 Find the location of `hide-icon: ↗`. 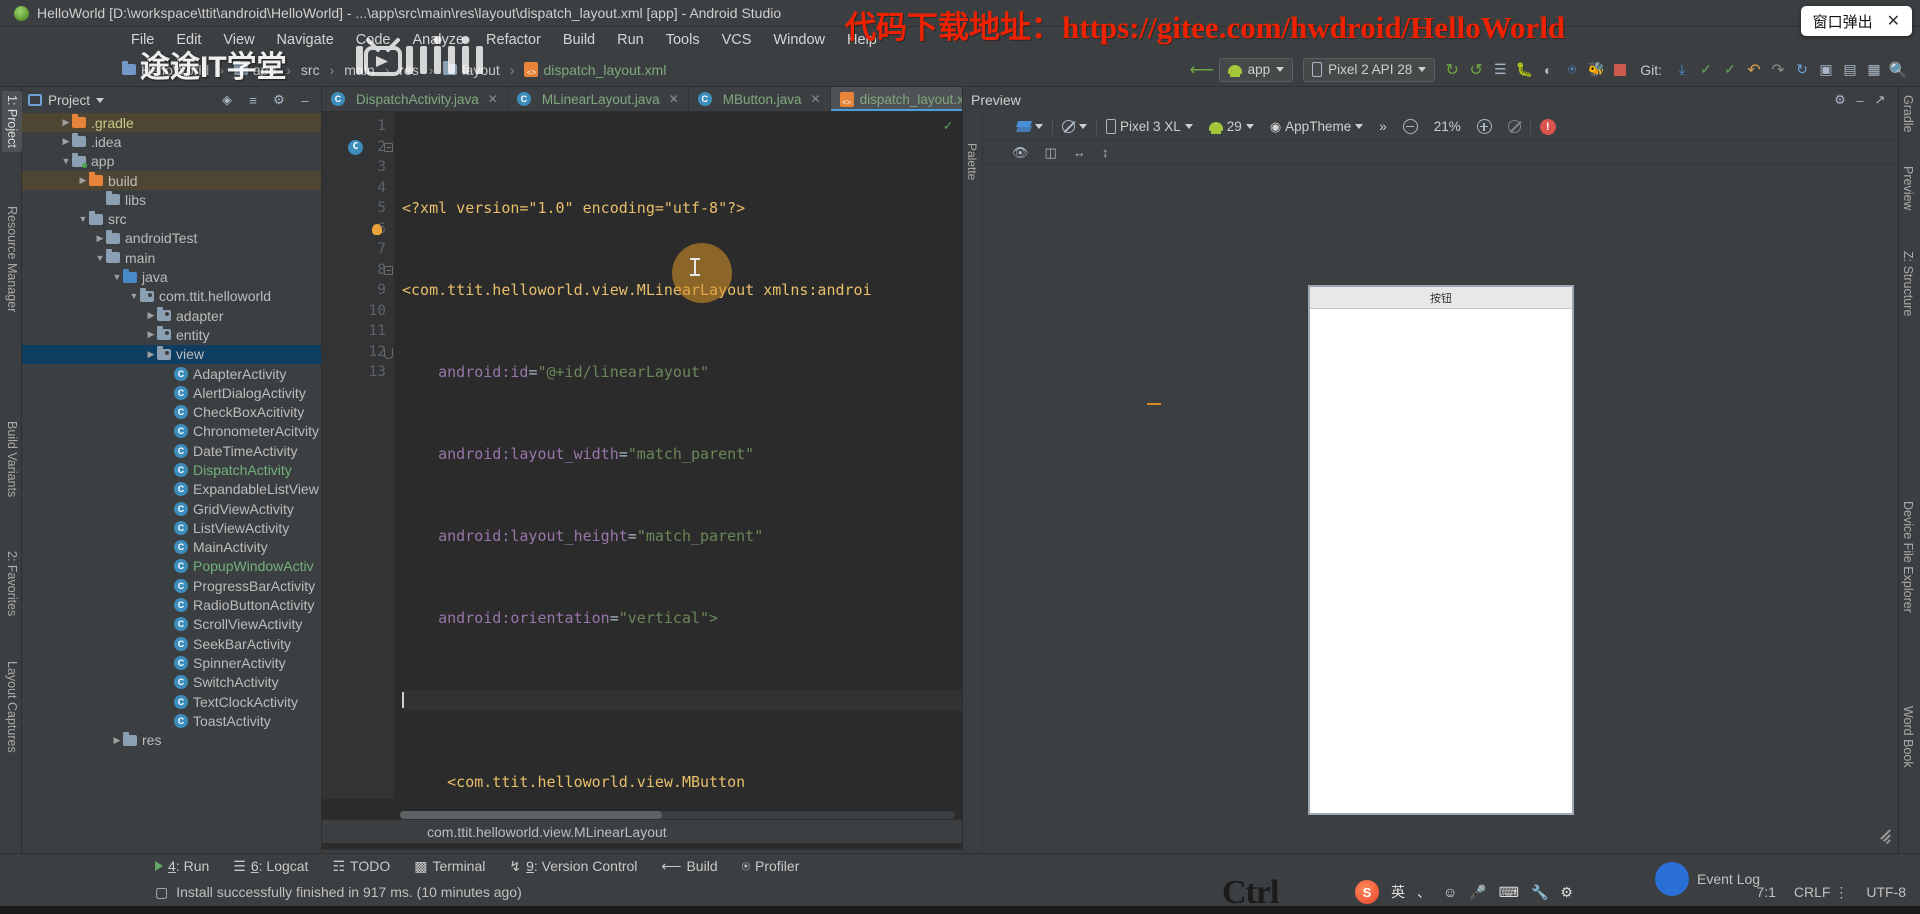

hide-icon: ↗ is located at coordinates (1880, 100).